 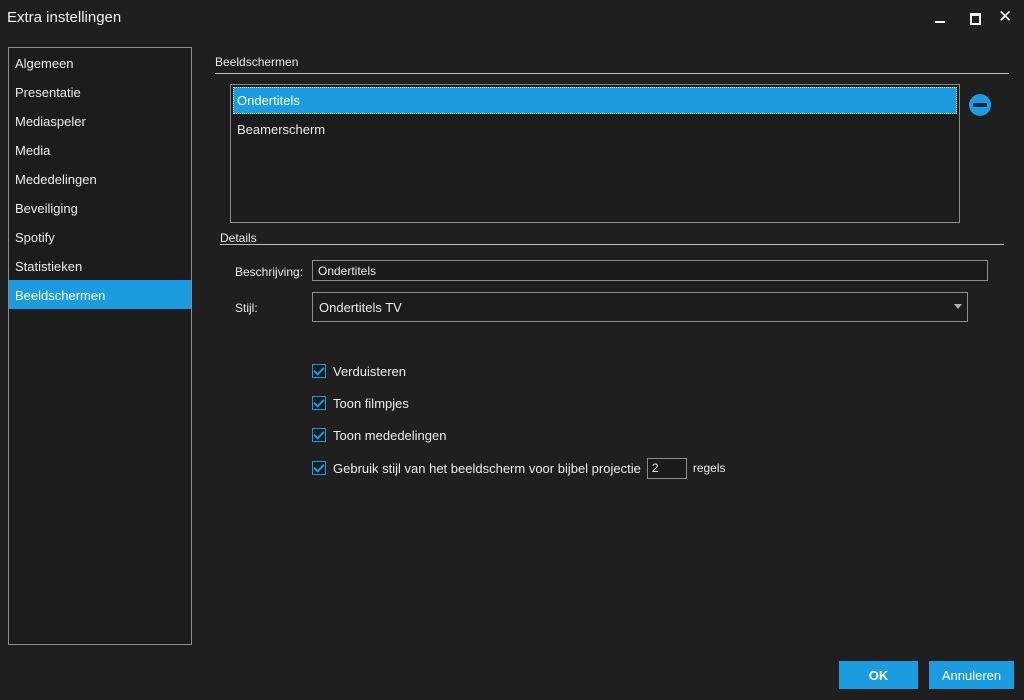 I want to click on sidebar-item-statistieken: Statistieken, so click(x=100, y=265).